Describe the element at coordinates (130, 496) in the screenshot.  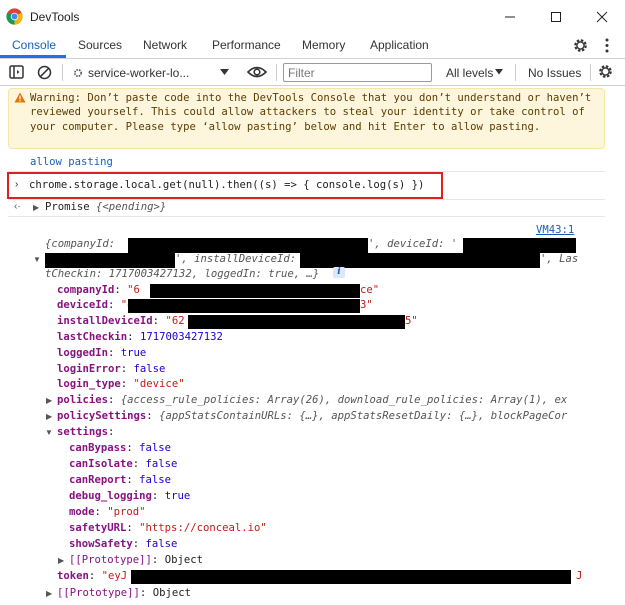
I see `prop-debug-logging: debug_logging: true` at that location.